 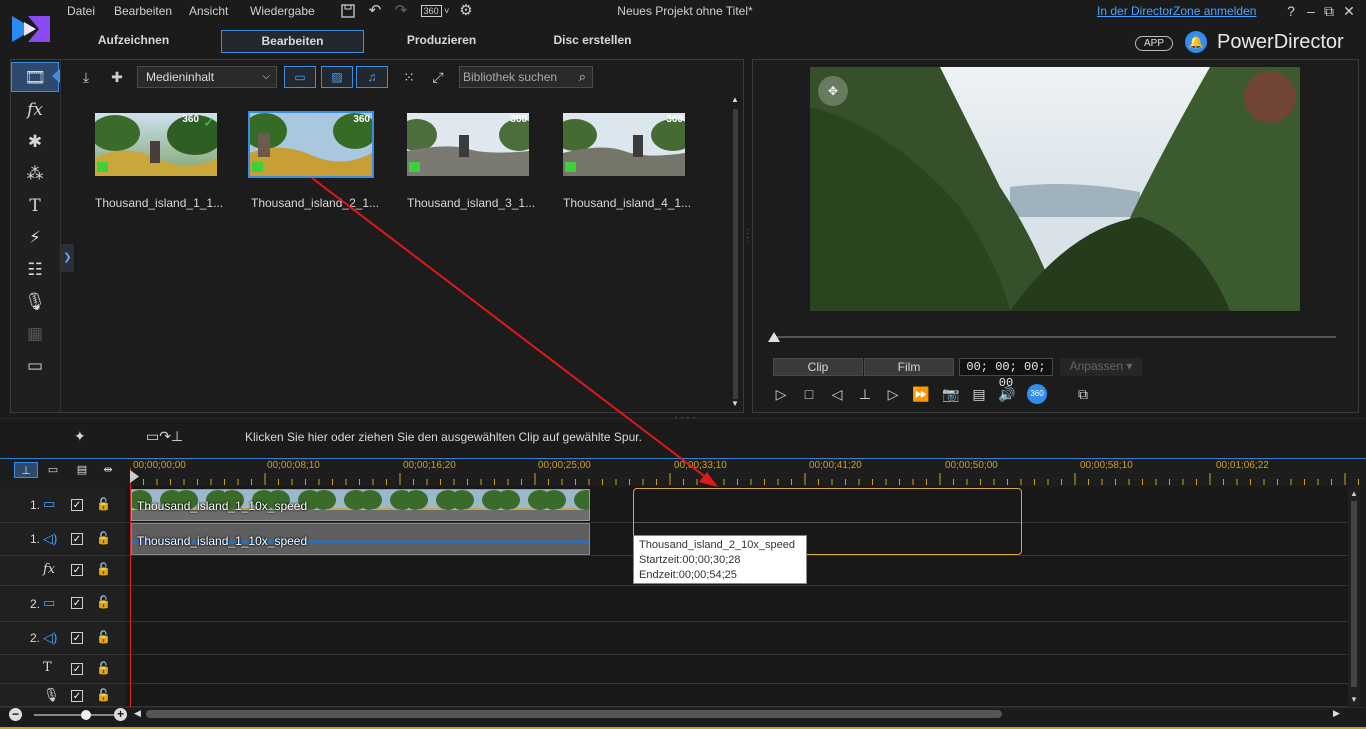 I want to click on tab-edit: Bearbeiten, so click(x=292, y=41).